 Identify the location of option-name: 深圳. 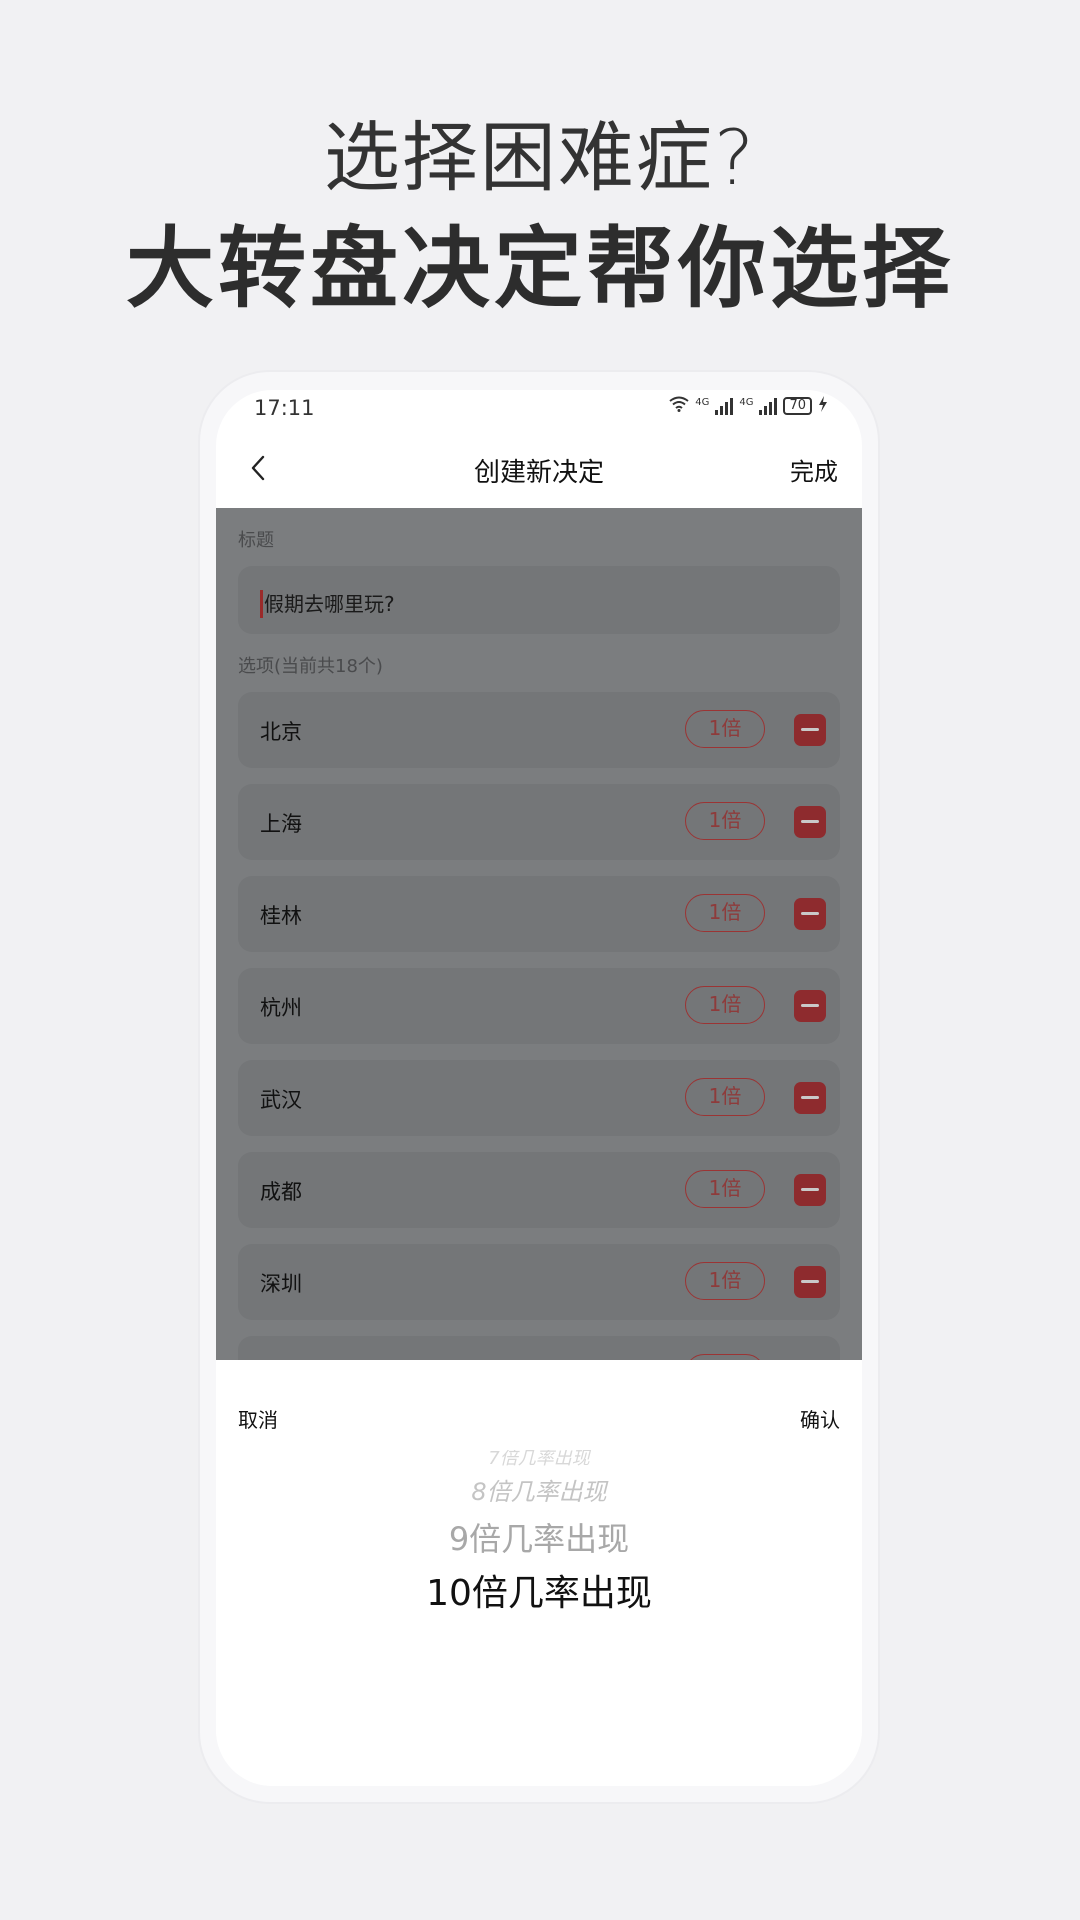
(281, 1284).